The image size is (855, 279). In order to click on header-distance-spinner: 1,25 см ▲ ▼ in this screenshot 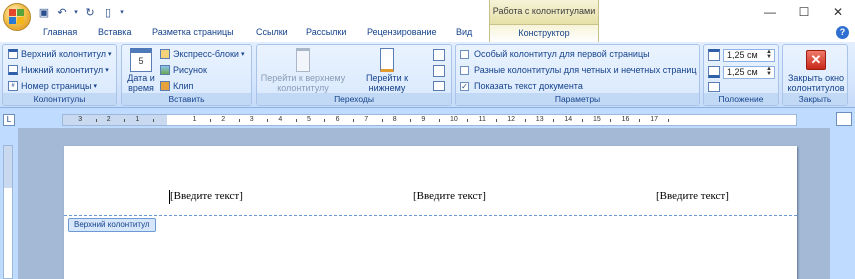, I will do `click(741, 55)`.